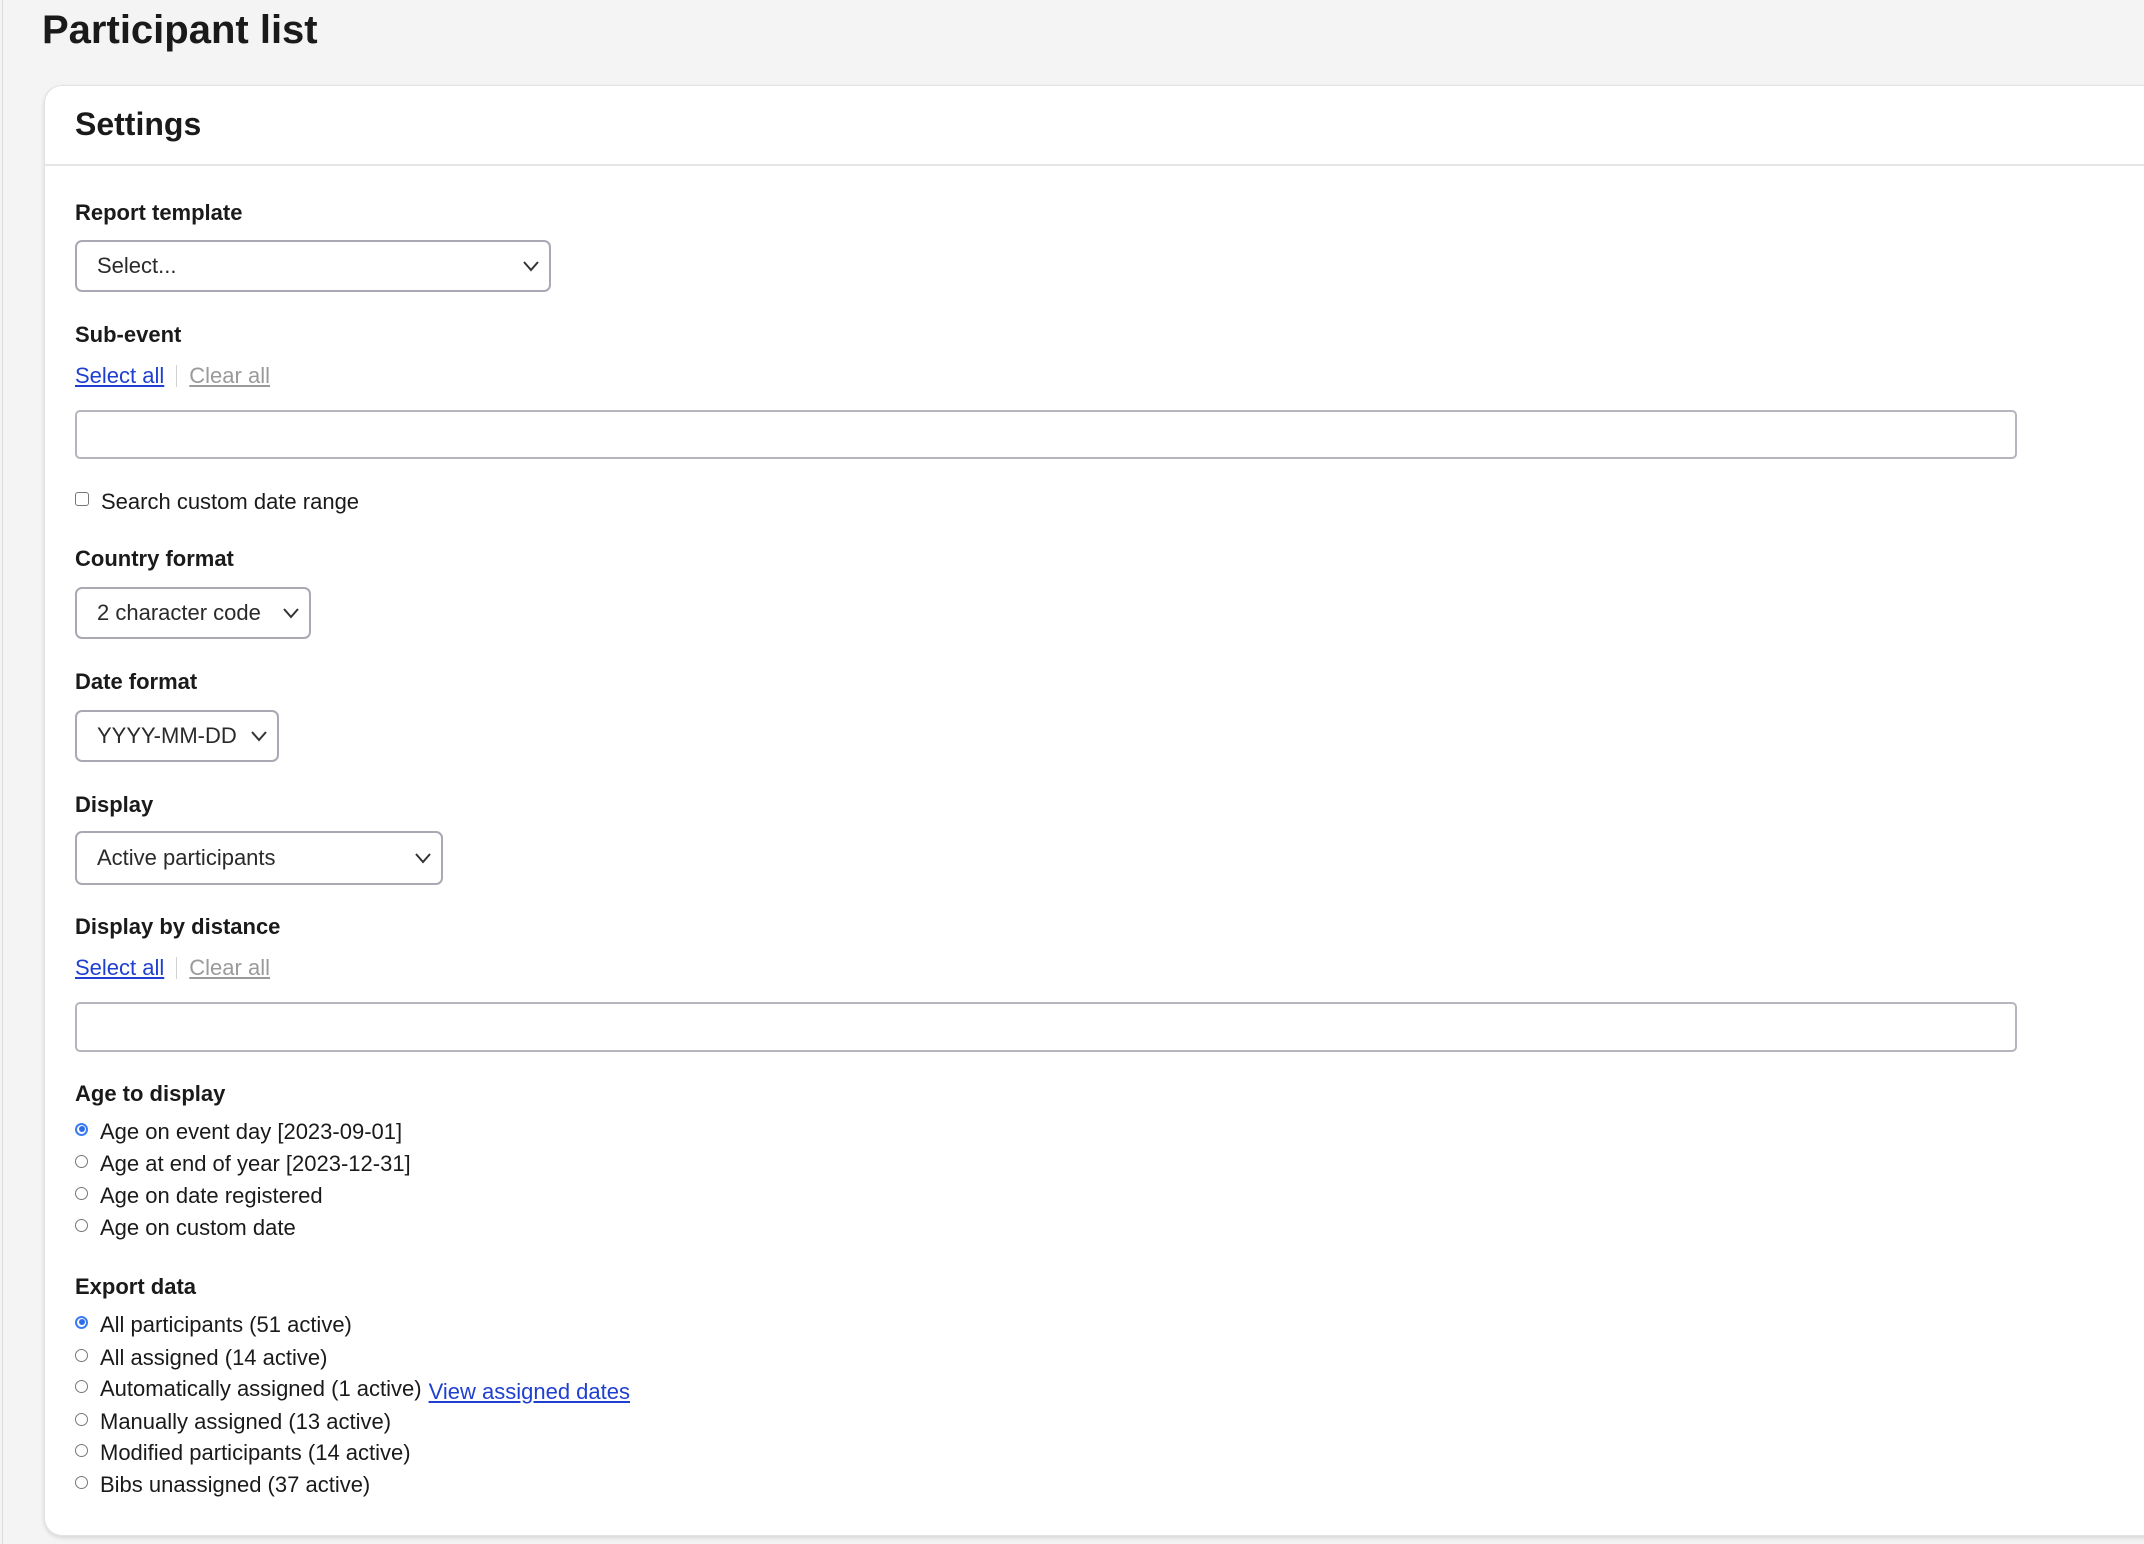 The image size is (2144, 1544). I want to click on sub-event-clear-all-link: Clear all, so click(229, 376).